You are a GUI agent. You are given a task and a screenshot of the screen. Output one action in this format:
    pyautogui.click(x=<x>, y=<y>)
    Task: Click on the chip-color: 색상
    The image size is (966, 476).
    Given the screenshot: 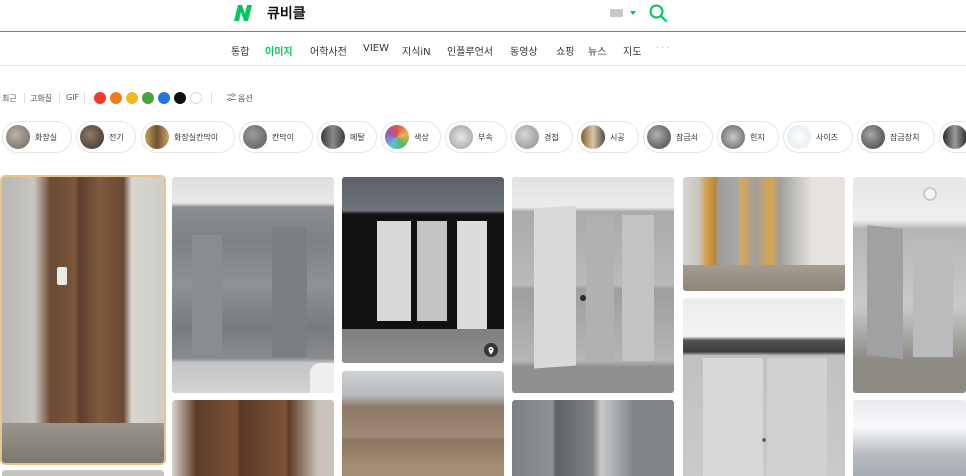 What is the action you would take?
    pyautogui.click(x=411, y=137)
    